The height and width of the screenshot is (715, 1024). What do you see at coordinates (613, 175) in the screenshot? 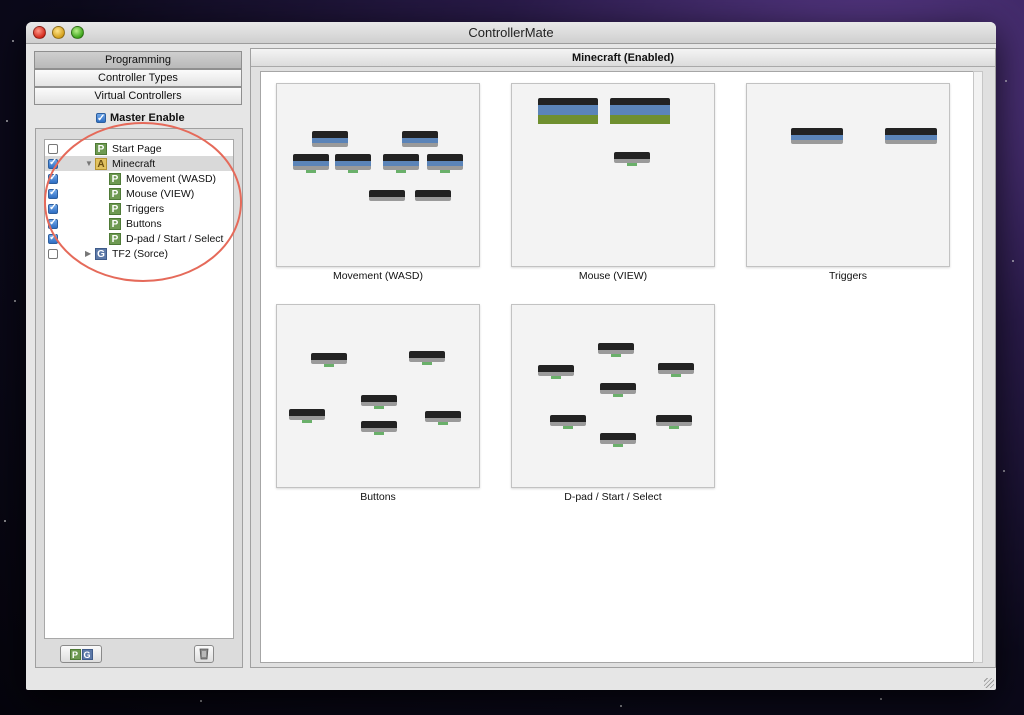
I see `thumbnail-mouse` at bounding box center [613, 175].